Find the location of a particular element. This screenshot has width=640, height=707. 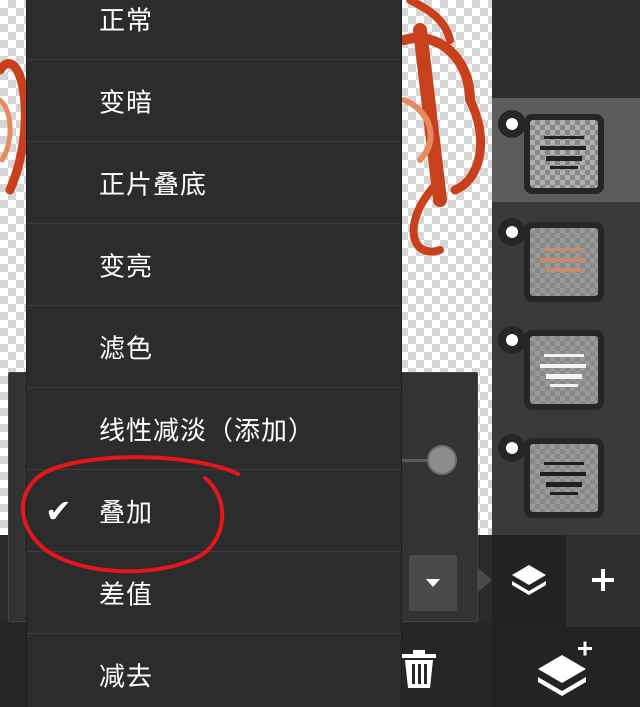

add-layer-button is located at coordinates (566, 667).